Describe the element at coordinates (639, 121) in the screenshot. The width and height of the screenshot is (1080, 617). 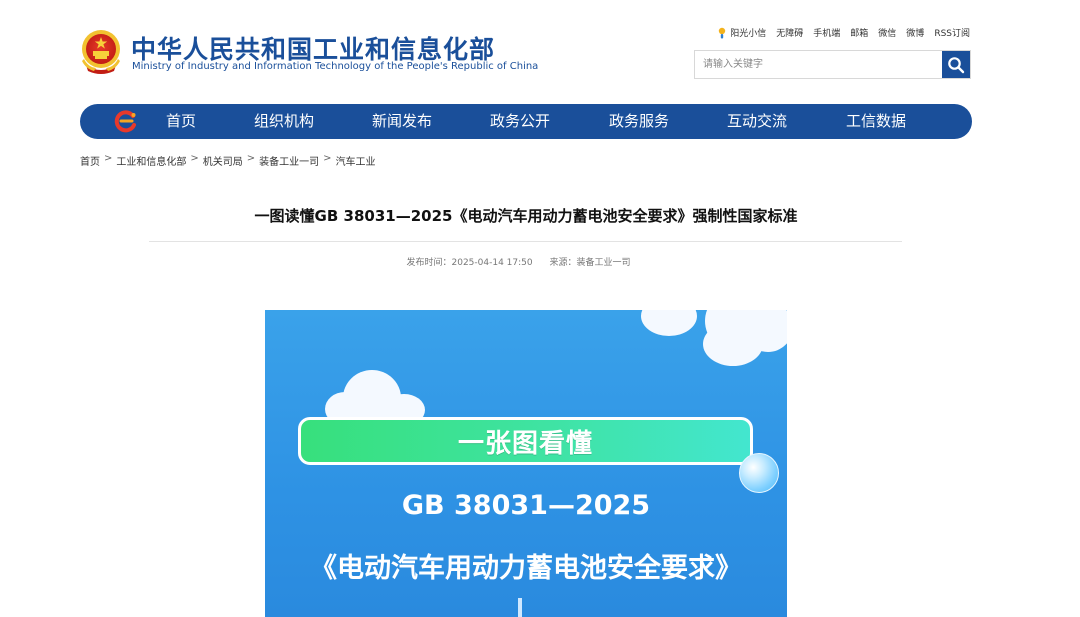
I see `nav-item-gov-services: 政务服务` at that location.